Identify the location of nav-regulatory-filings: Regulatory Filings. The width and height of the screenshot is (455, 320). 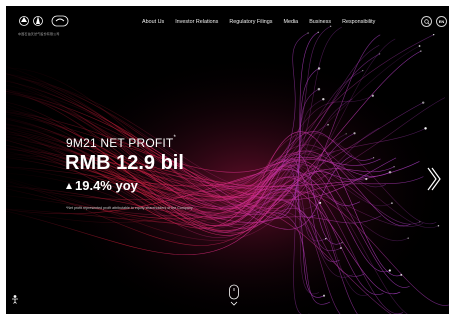
(250, 22).